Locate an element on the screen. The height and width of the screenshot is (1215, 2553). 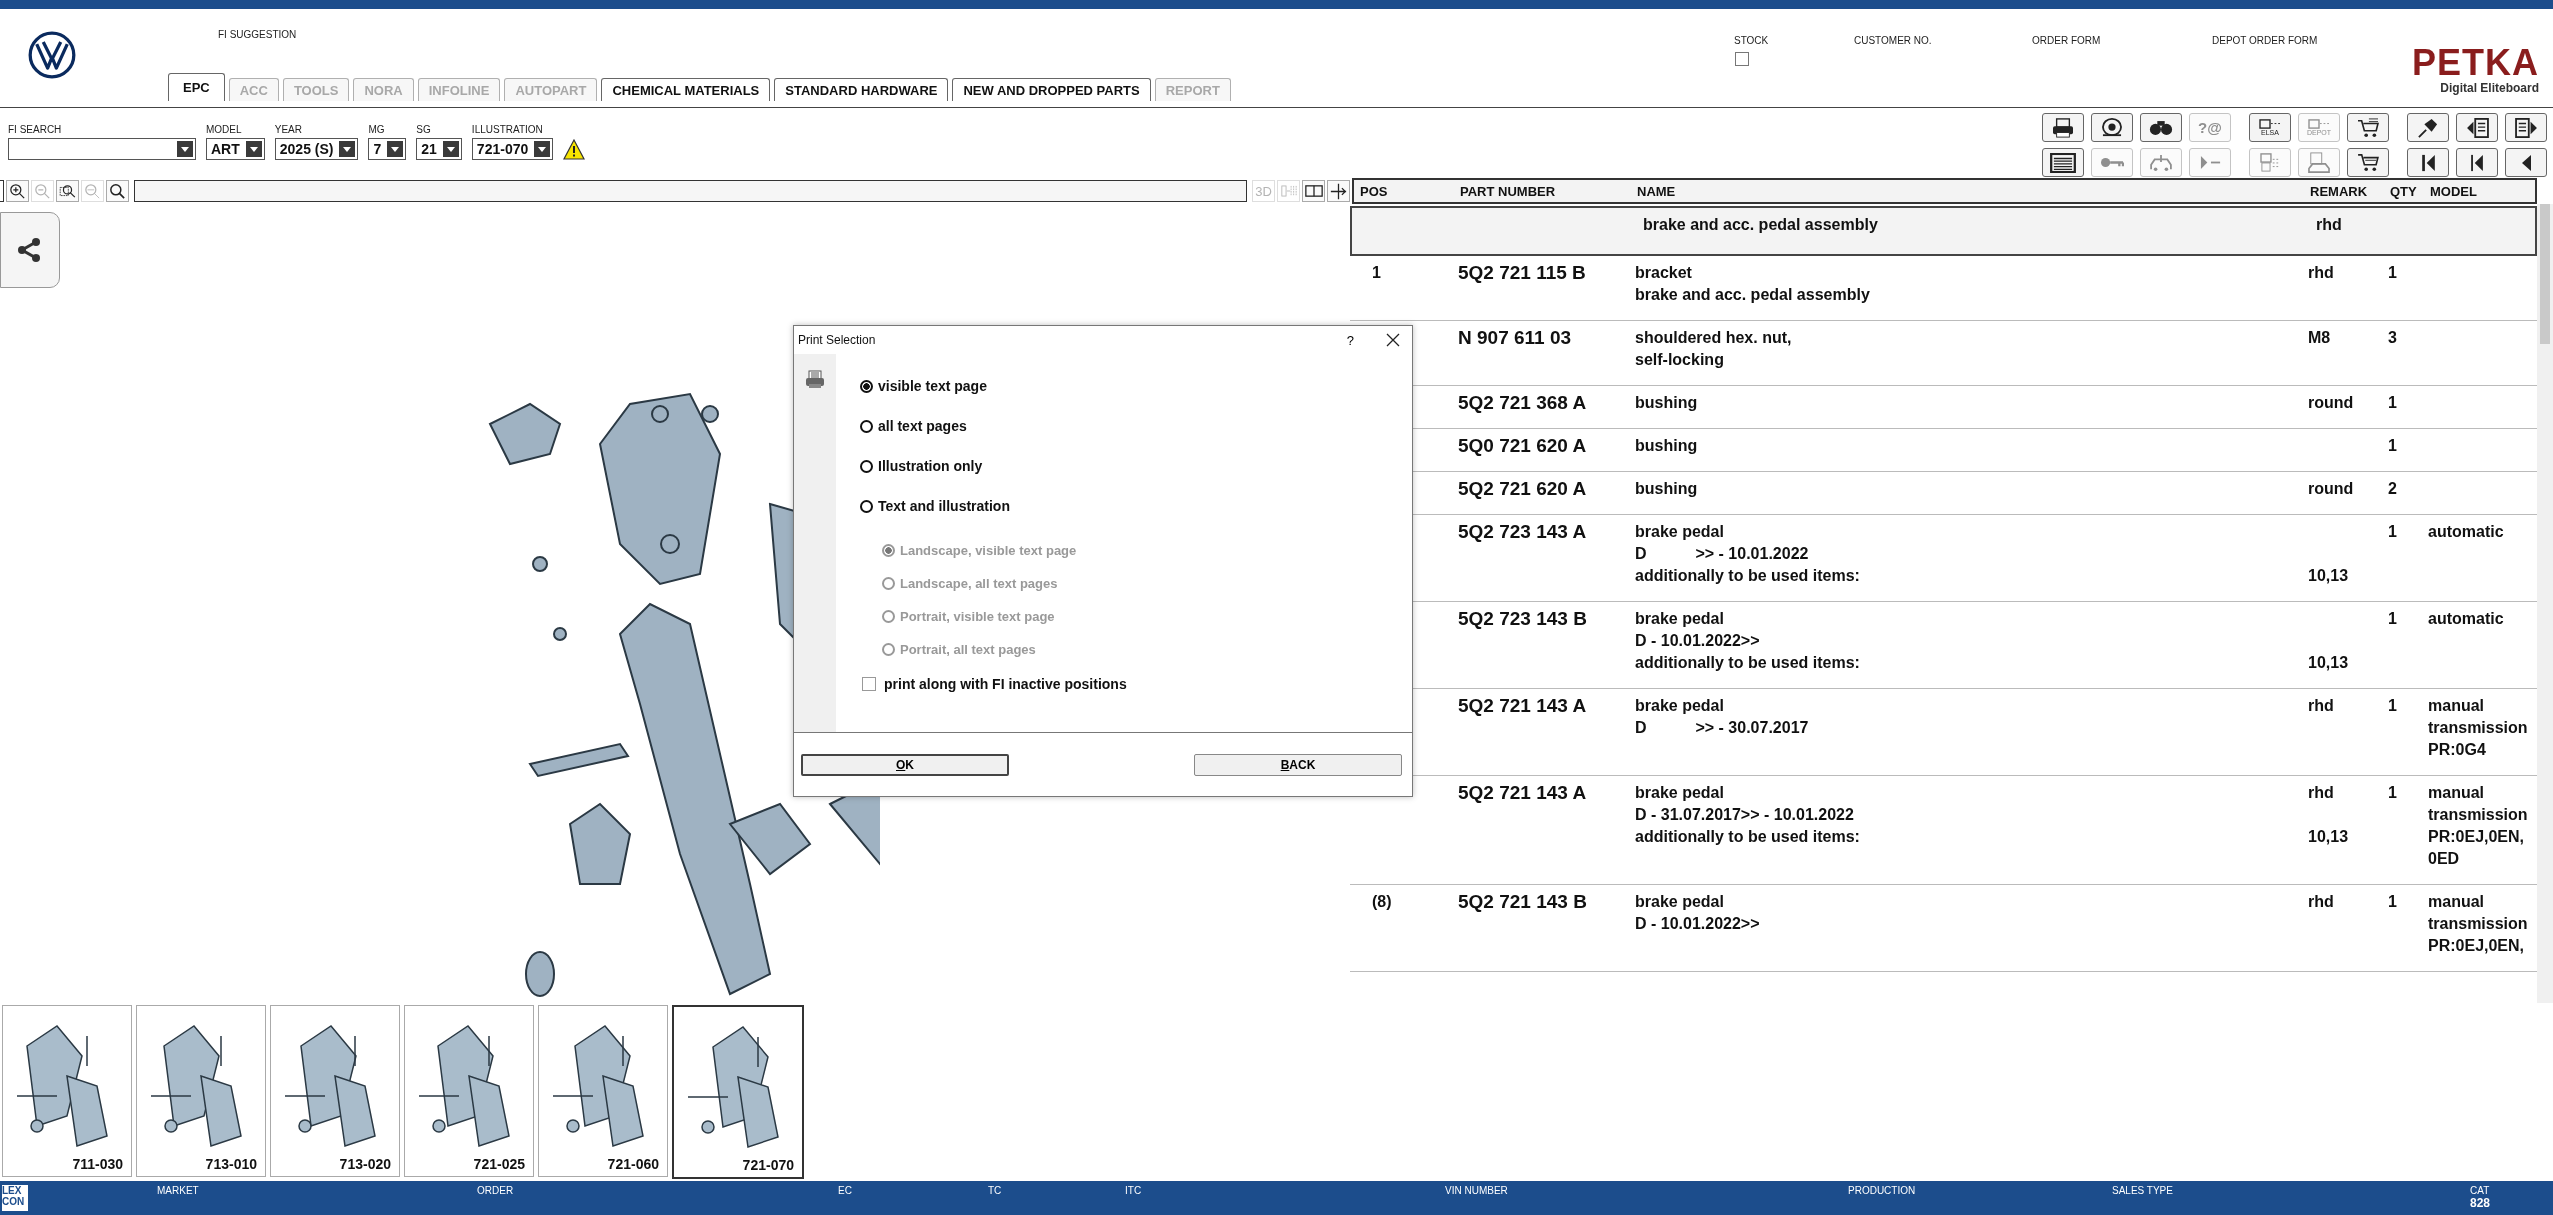
monitor-icon is located at coordinates (2270, 162).